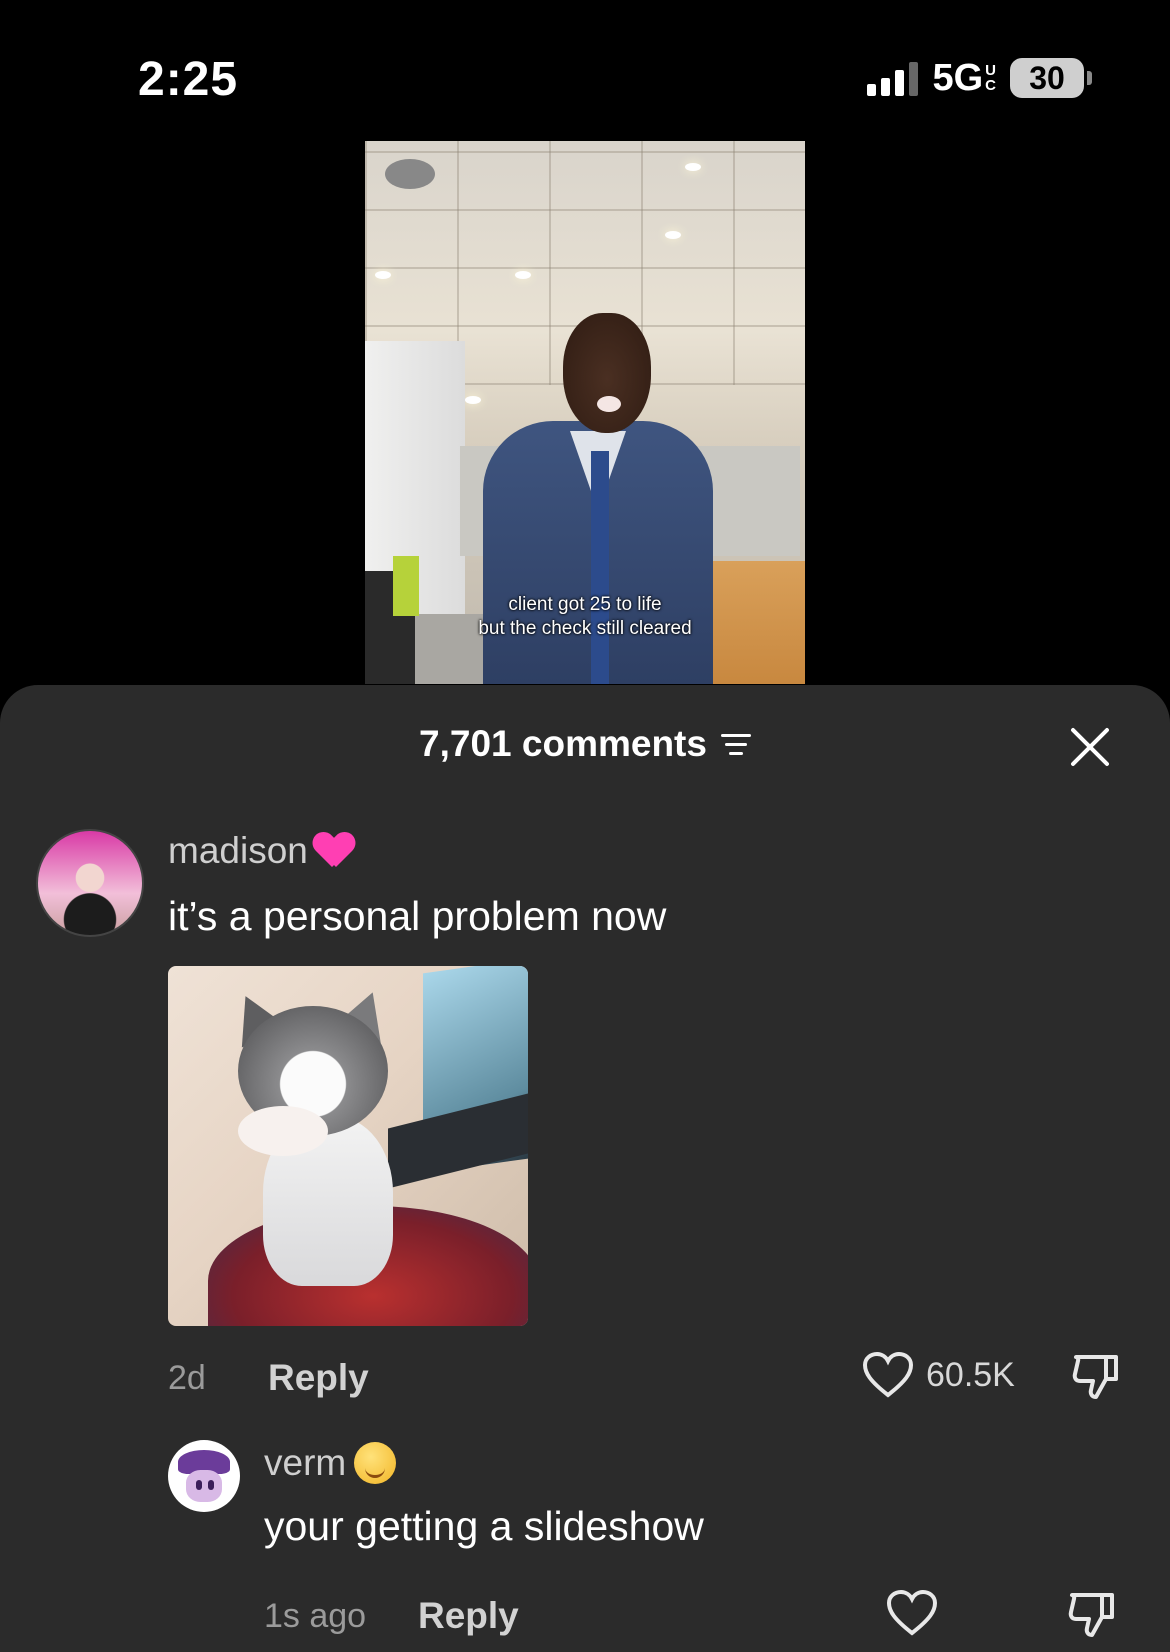 This screenshot has height=1652, width=1170. What do you see at coordinates (417, 916) in the screenshot?
I see `comment-text: it’s a personal problem now` at bounding box center [417, 916].